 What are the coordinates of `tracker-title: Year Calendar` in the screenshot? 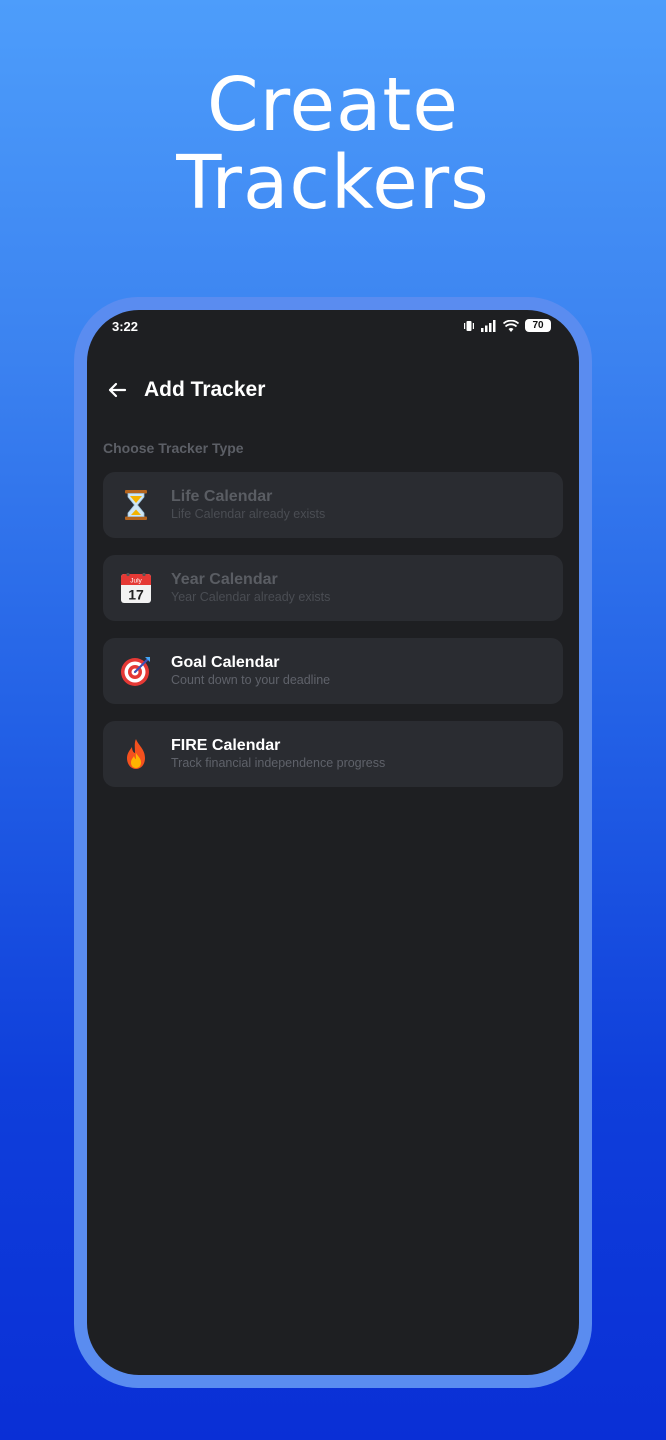 It's located at (224, 579).